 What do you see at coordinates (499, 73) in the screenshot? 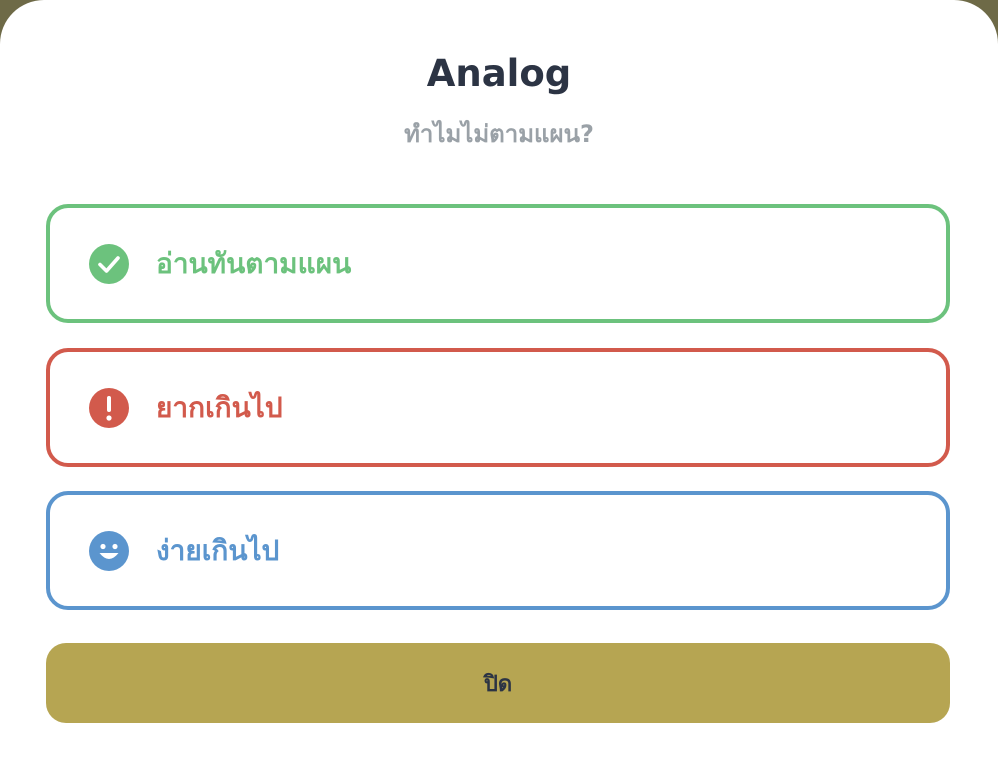
I see `dialog-title: Analog` at bounding box center [499, 73].